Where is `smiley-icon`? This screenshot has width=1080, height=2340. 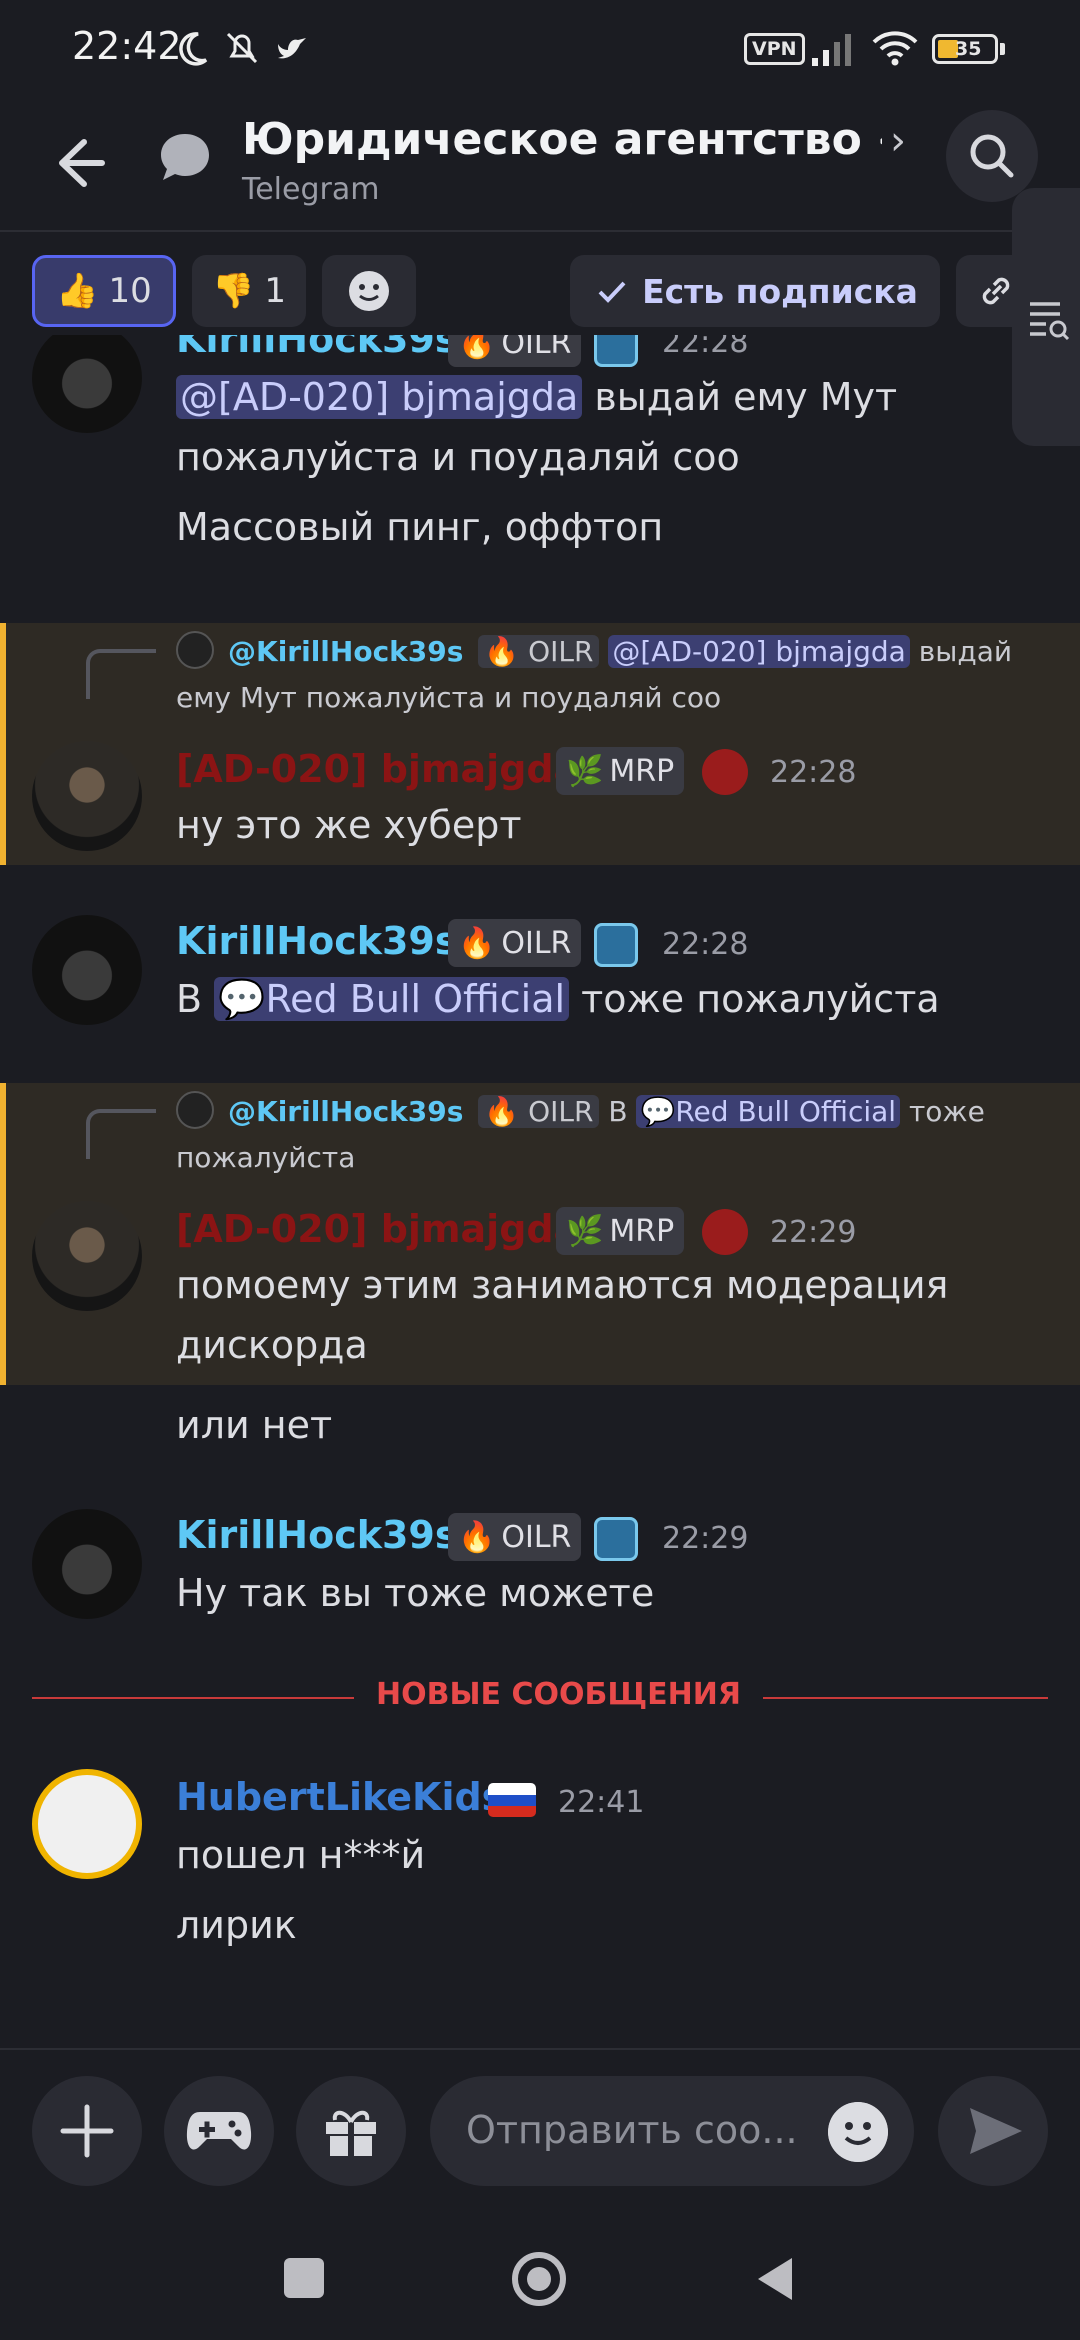
smiley-icon is located at coordinates (369, 291).